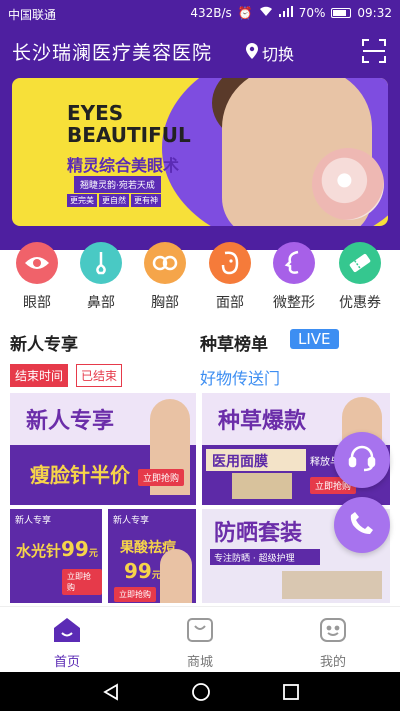  What do you see at coordinates (112, 53) in the screenshot?
I see `hospital-name: 长沙瑞澜医疗美容医院` at bounding box center [112, 53].